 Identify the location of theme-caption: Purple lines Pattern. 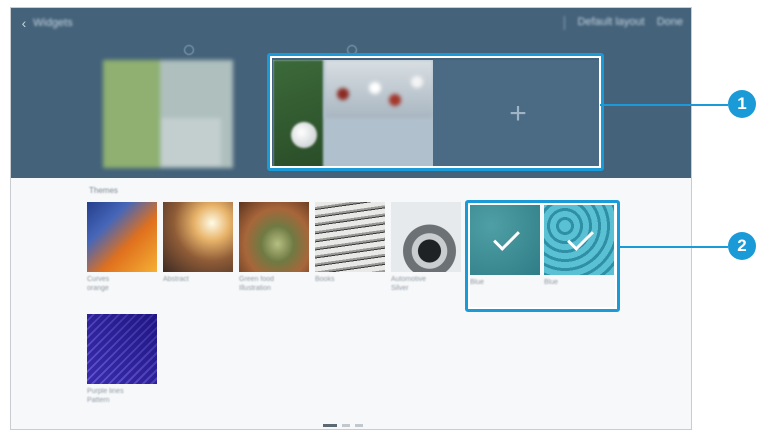
(105, 396).